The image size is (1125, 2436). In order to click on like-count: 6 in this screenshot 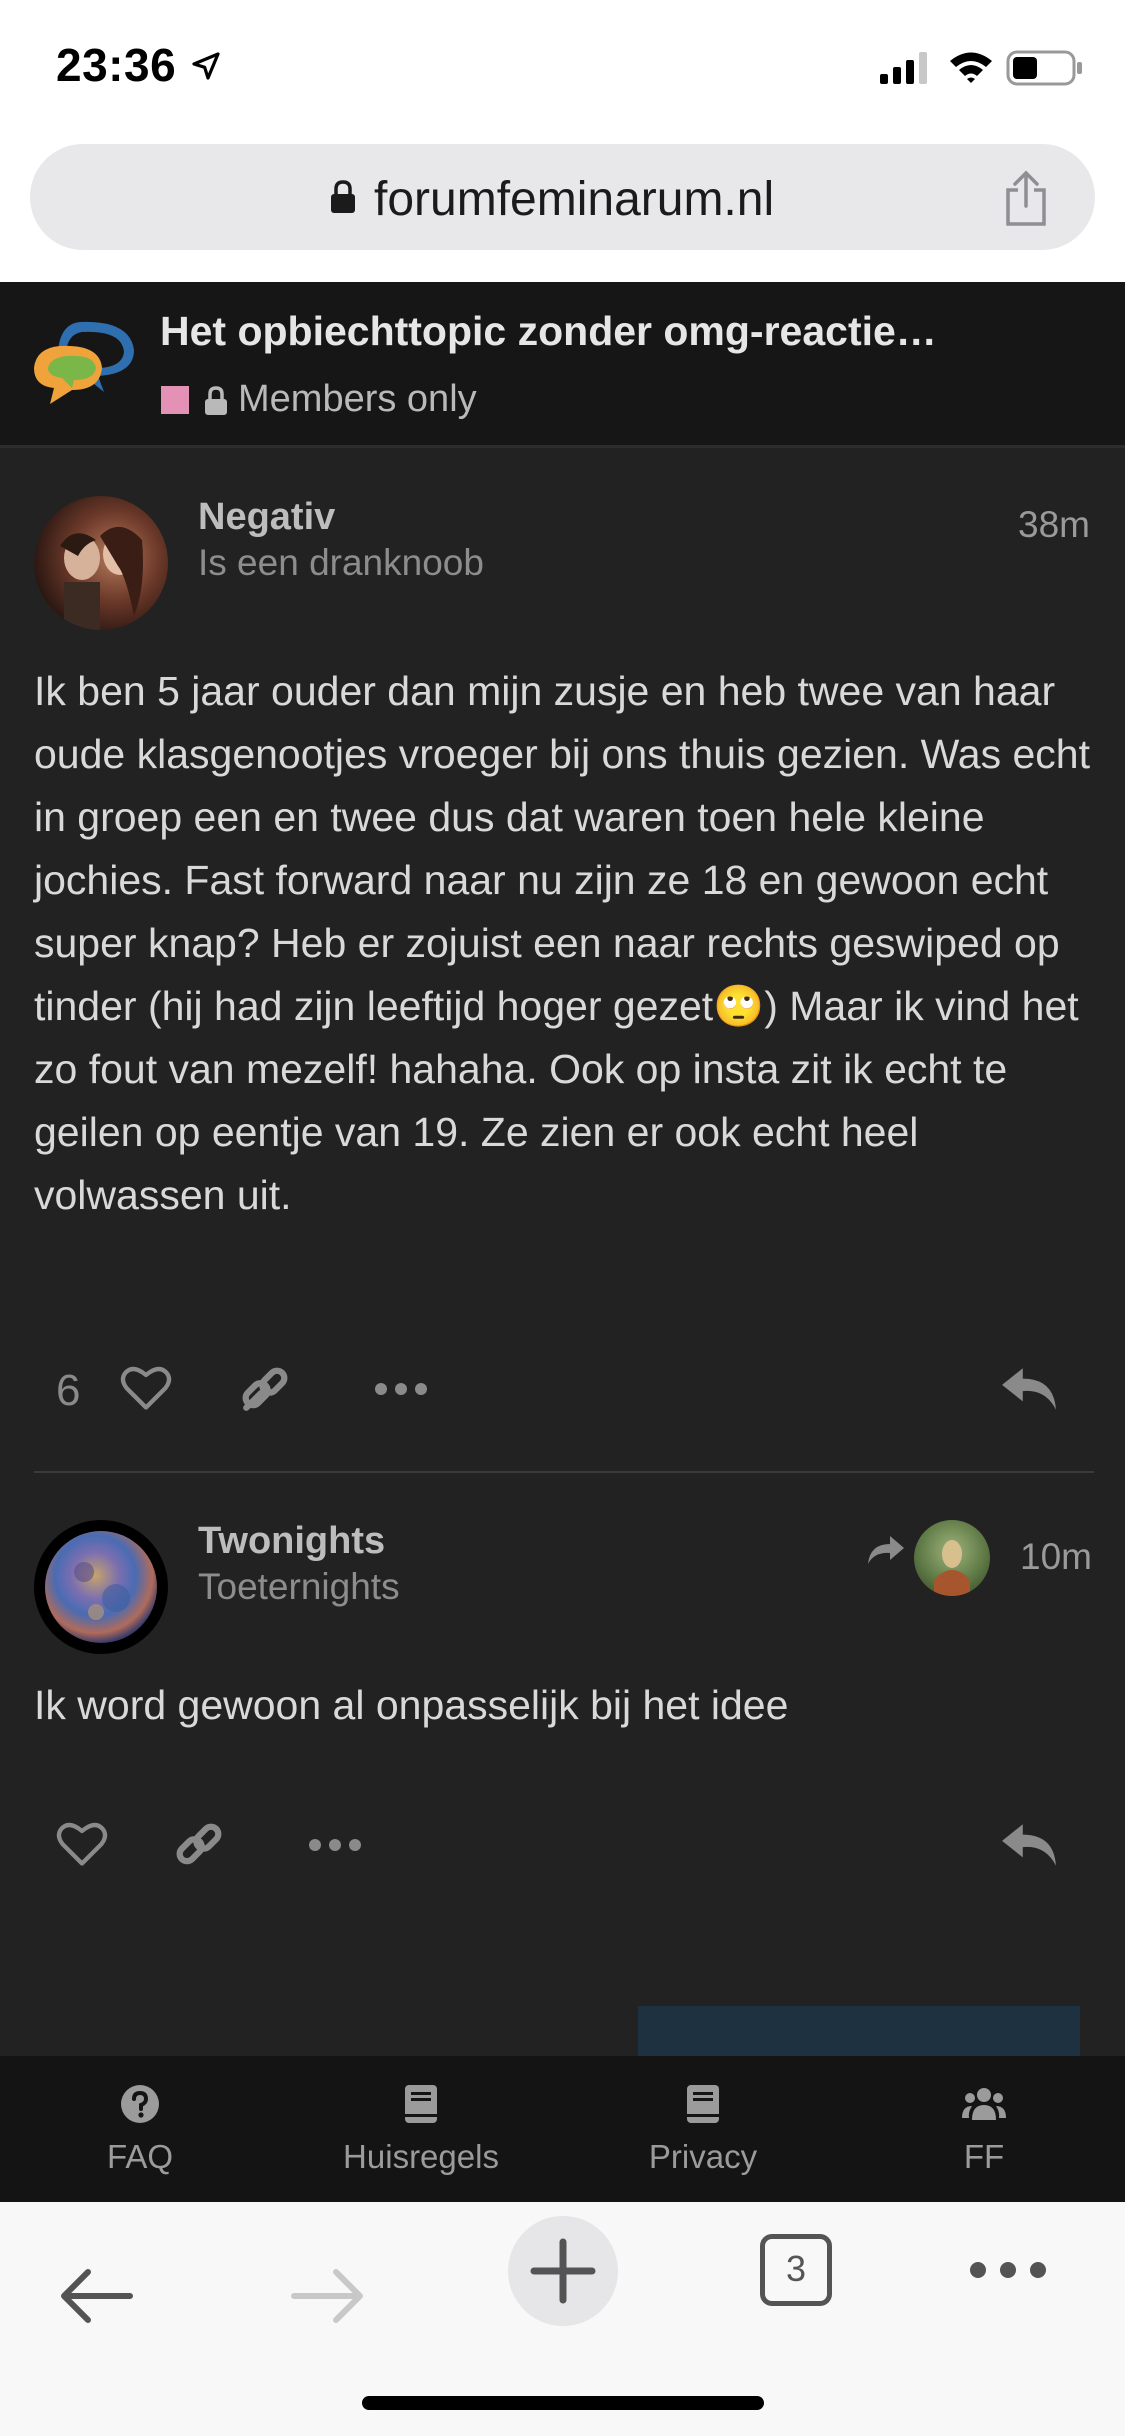, I will do `click(68, 1391)`.